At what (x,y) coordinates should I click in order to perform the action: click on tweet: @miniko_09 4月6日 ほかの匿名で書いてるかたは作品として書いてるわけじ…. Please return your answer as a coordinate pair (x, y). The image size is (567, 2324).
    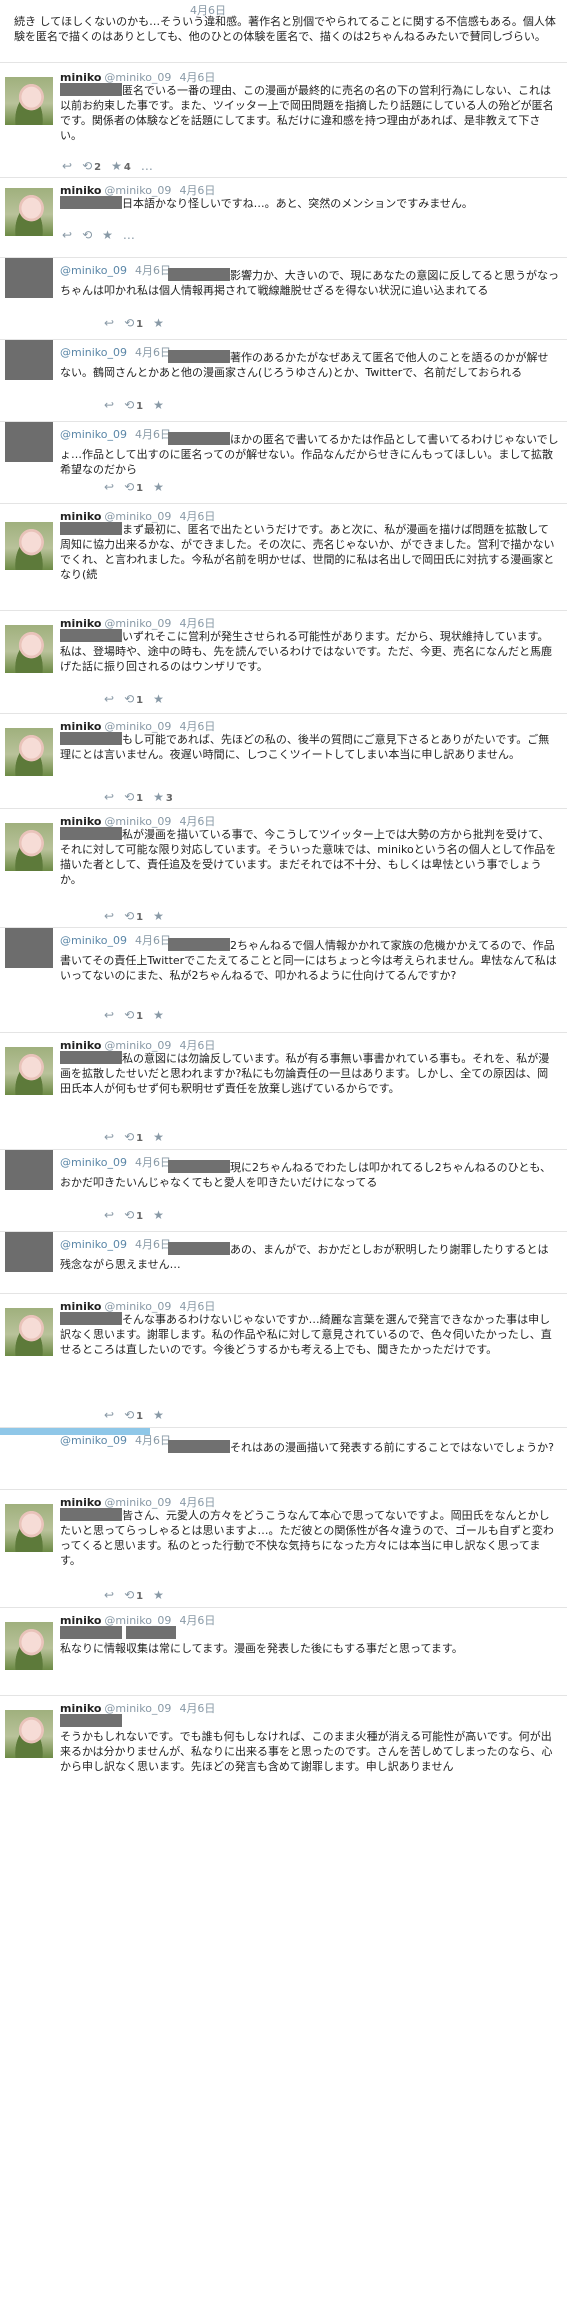
    Looking at the image, I should click on (283, 463).